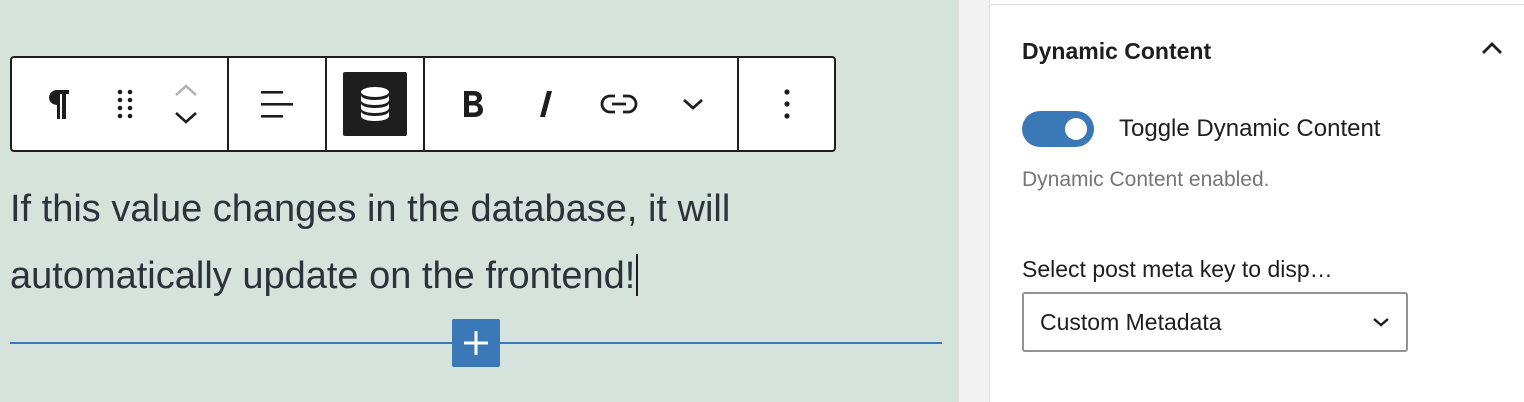 The height and width of the screenshot is (402, 1524). I want to click on paragraph-button, so click(58, 104).